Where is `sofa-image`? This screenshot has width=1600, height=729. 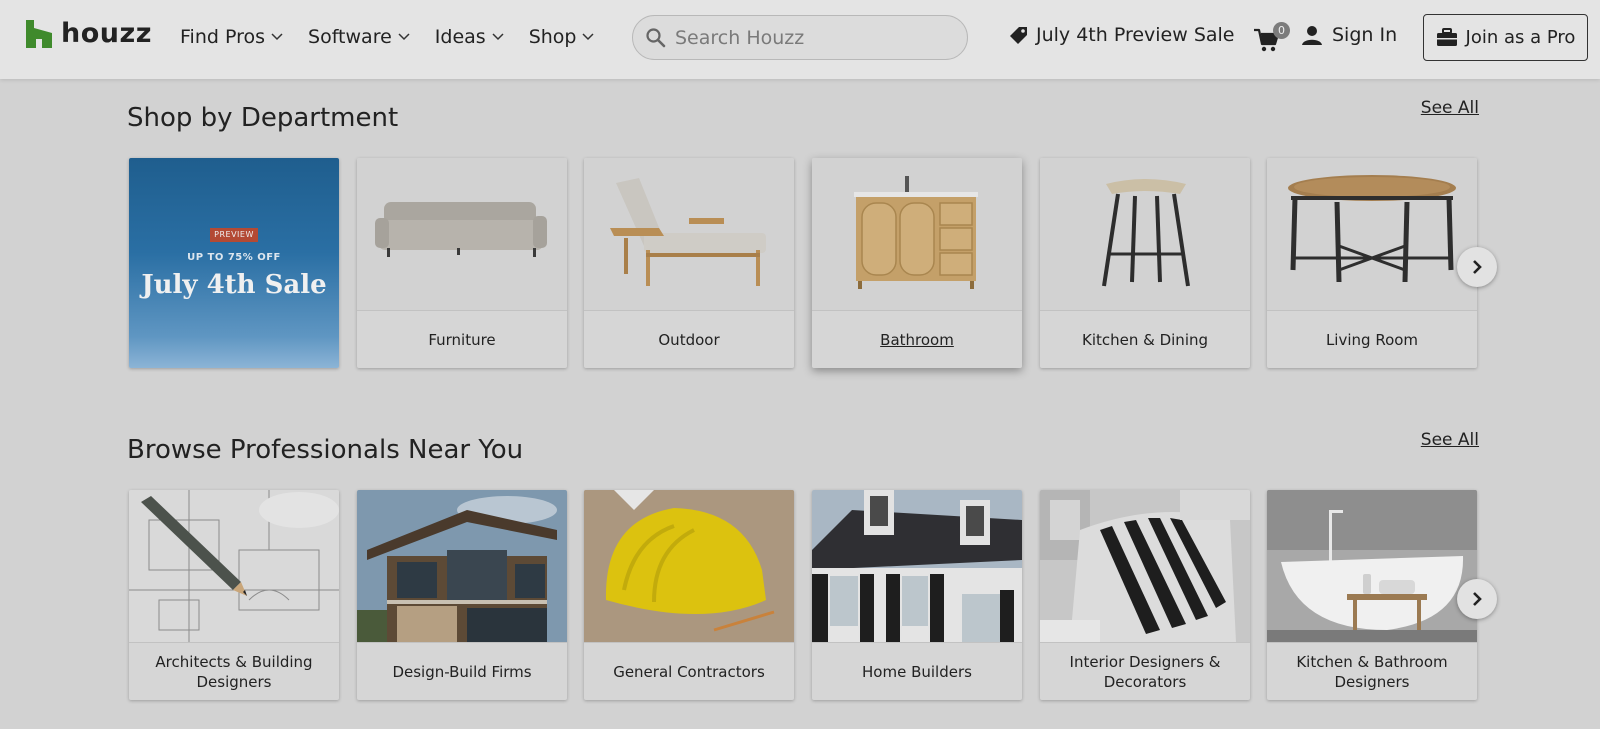 sofa-image is located at coordinates (462, 234).